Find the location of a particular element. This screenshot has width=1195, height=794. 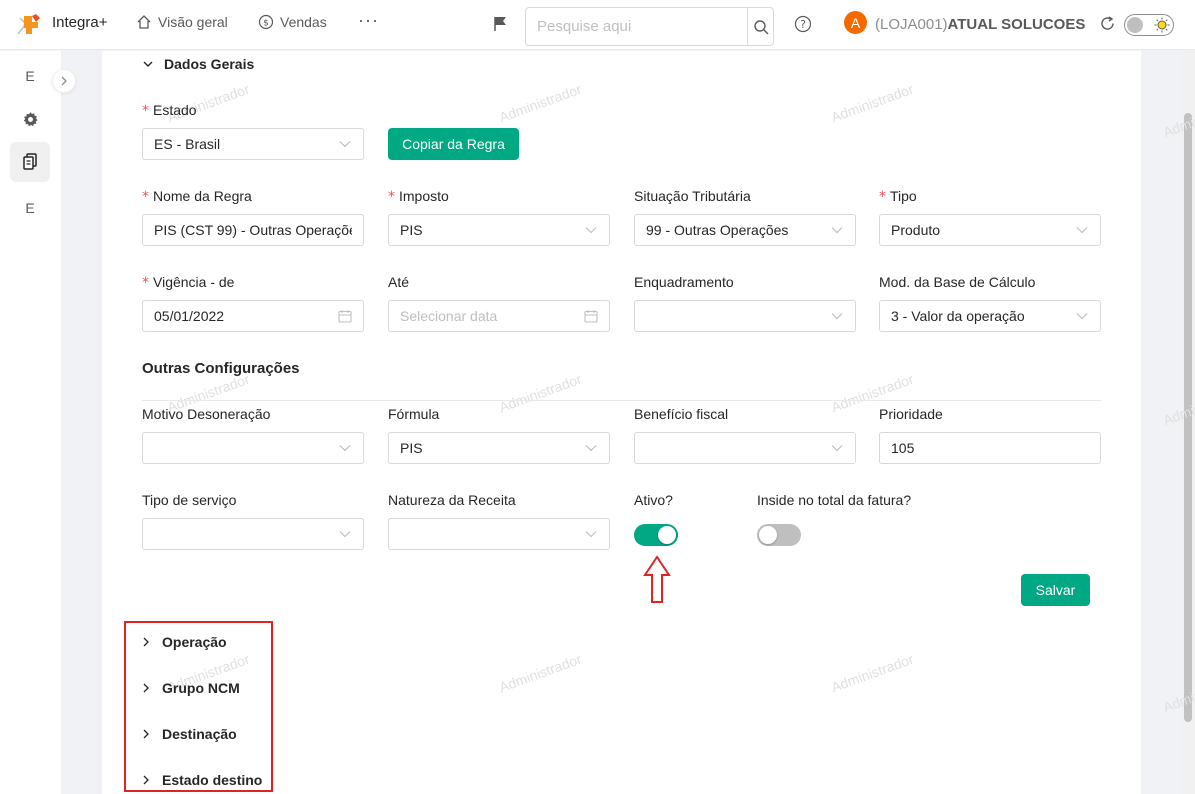

sidebar-item-settings is located at coordinates (30, 119).